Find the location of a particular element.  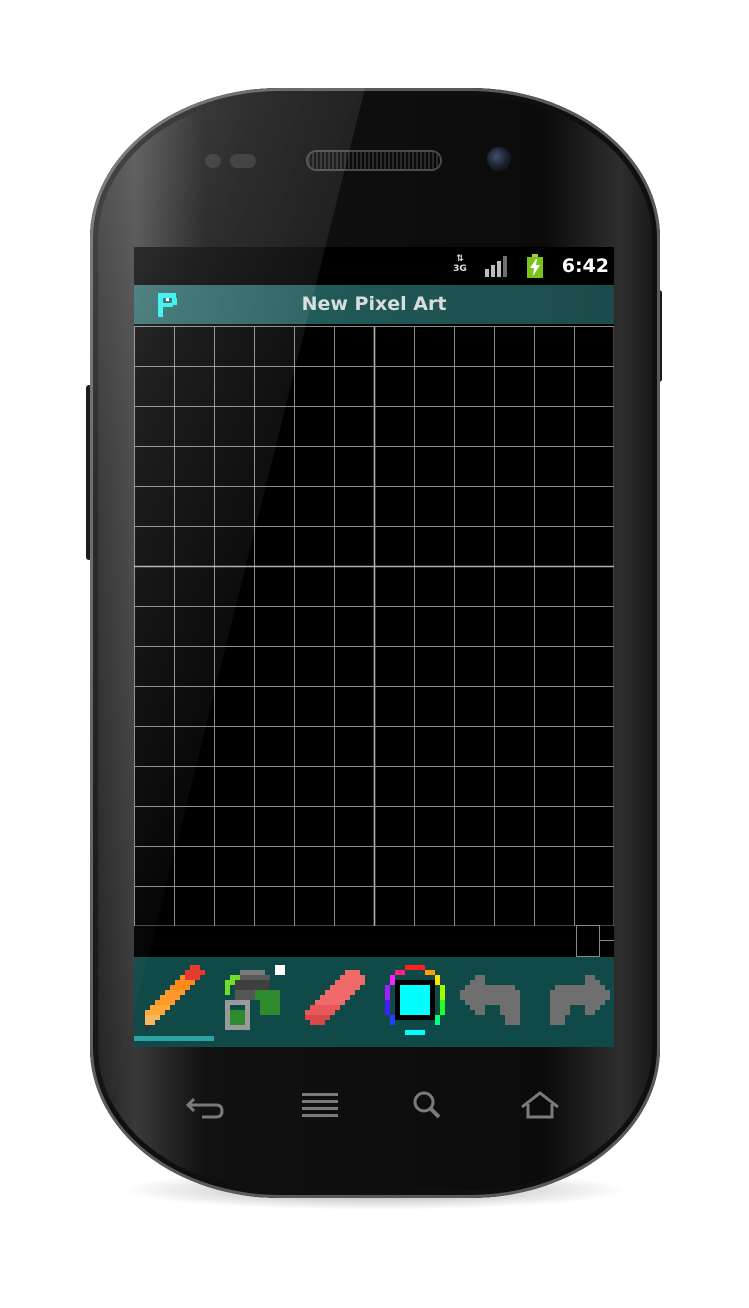

search-icon is located at coordinates (428, 1105).